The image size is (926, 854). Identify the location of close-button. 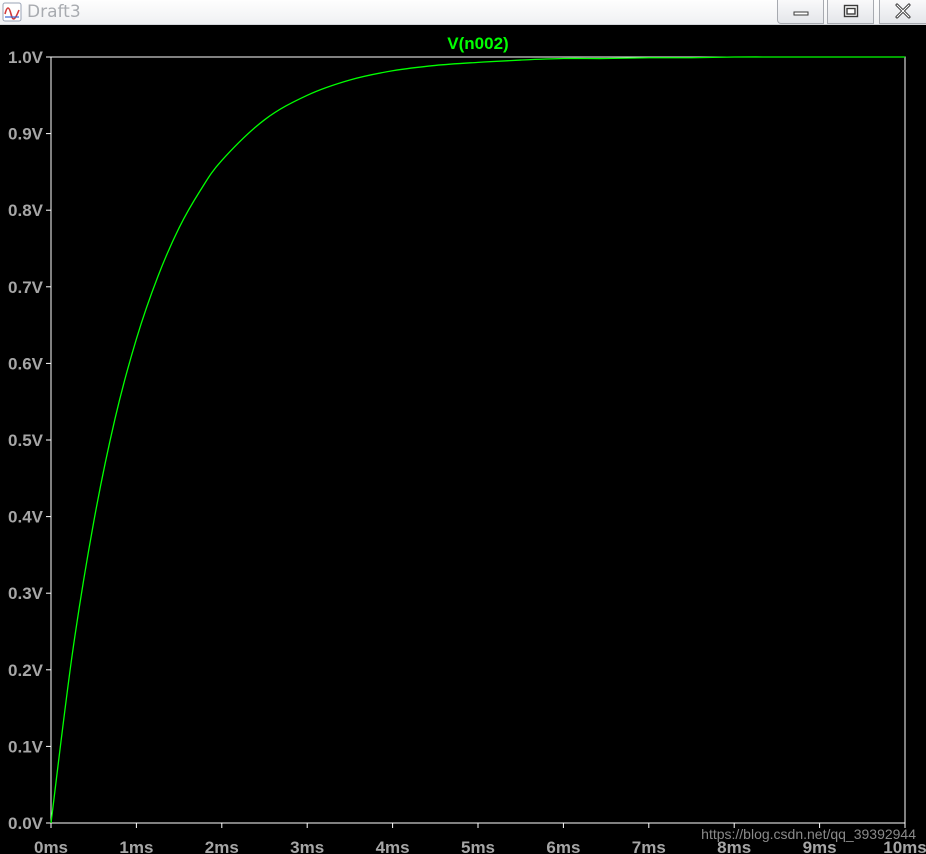
(902, 12).